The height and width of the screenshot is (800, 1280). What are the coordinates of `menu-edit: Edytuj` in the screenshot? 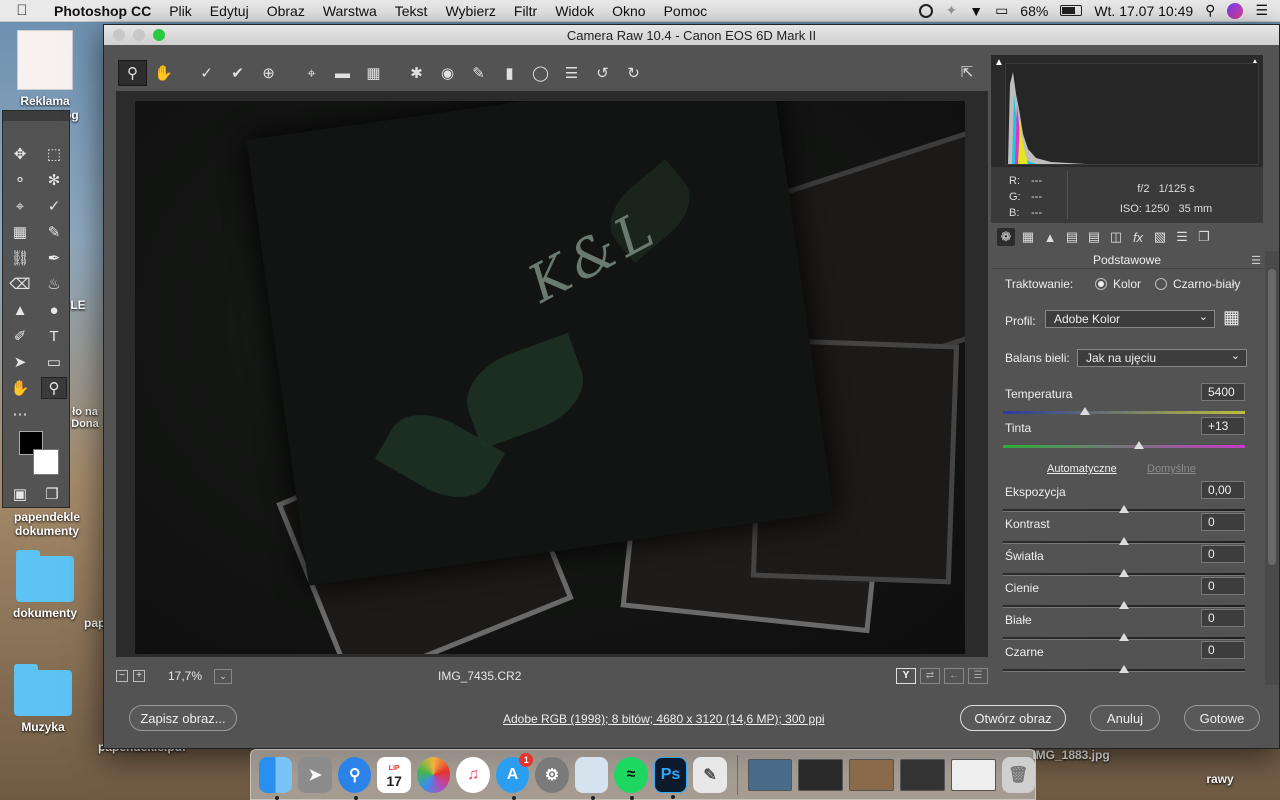 It's located at (229, 11).